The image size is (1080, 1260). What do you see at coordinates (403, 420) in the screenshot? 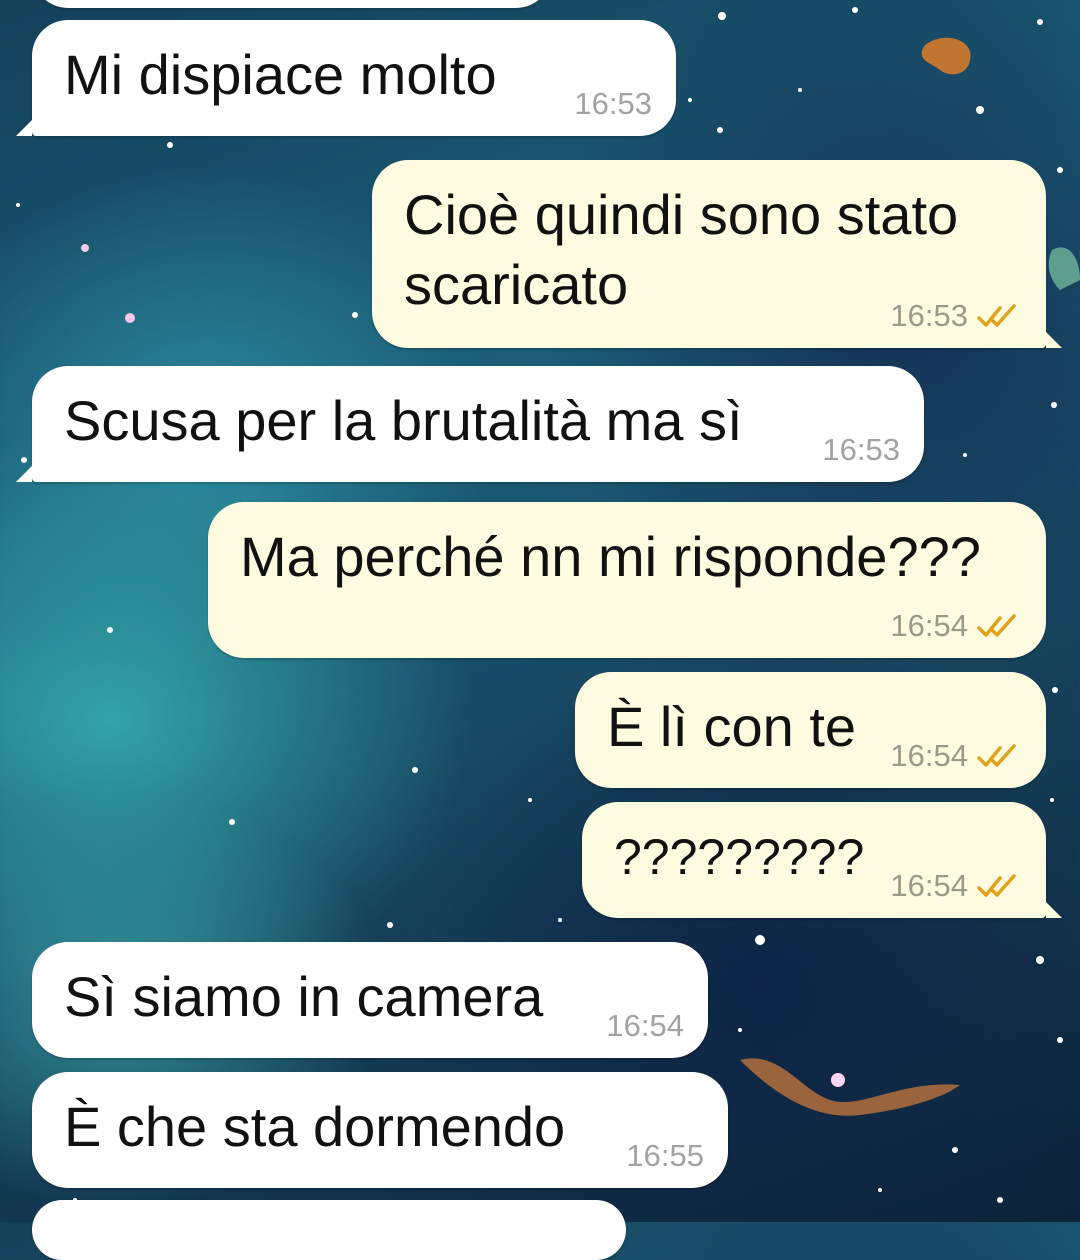
I see `message-text: Scusa per la brutalità ma sì` at bounding box center [403, 420].